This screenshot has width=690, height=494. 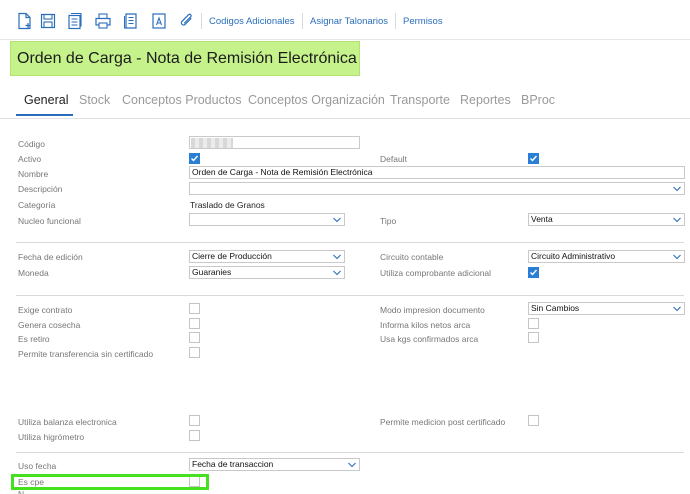 I want to click on tab-conceptos-organizacion: Conceptos Organización, so click(x=316, y=100).